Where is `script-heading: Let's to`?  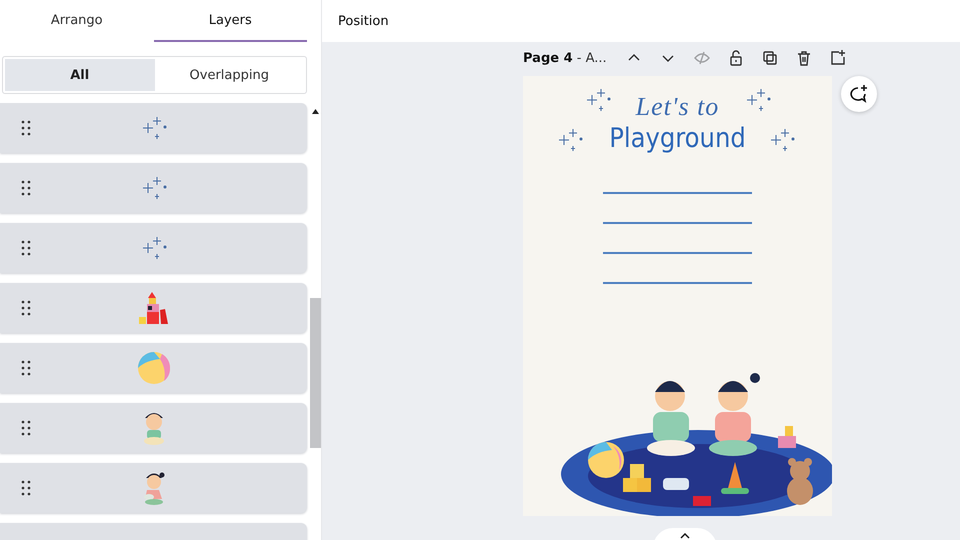 script-heading: Let's to is located at coordinates (678, 107).